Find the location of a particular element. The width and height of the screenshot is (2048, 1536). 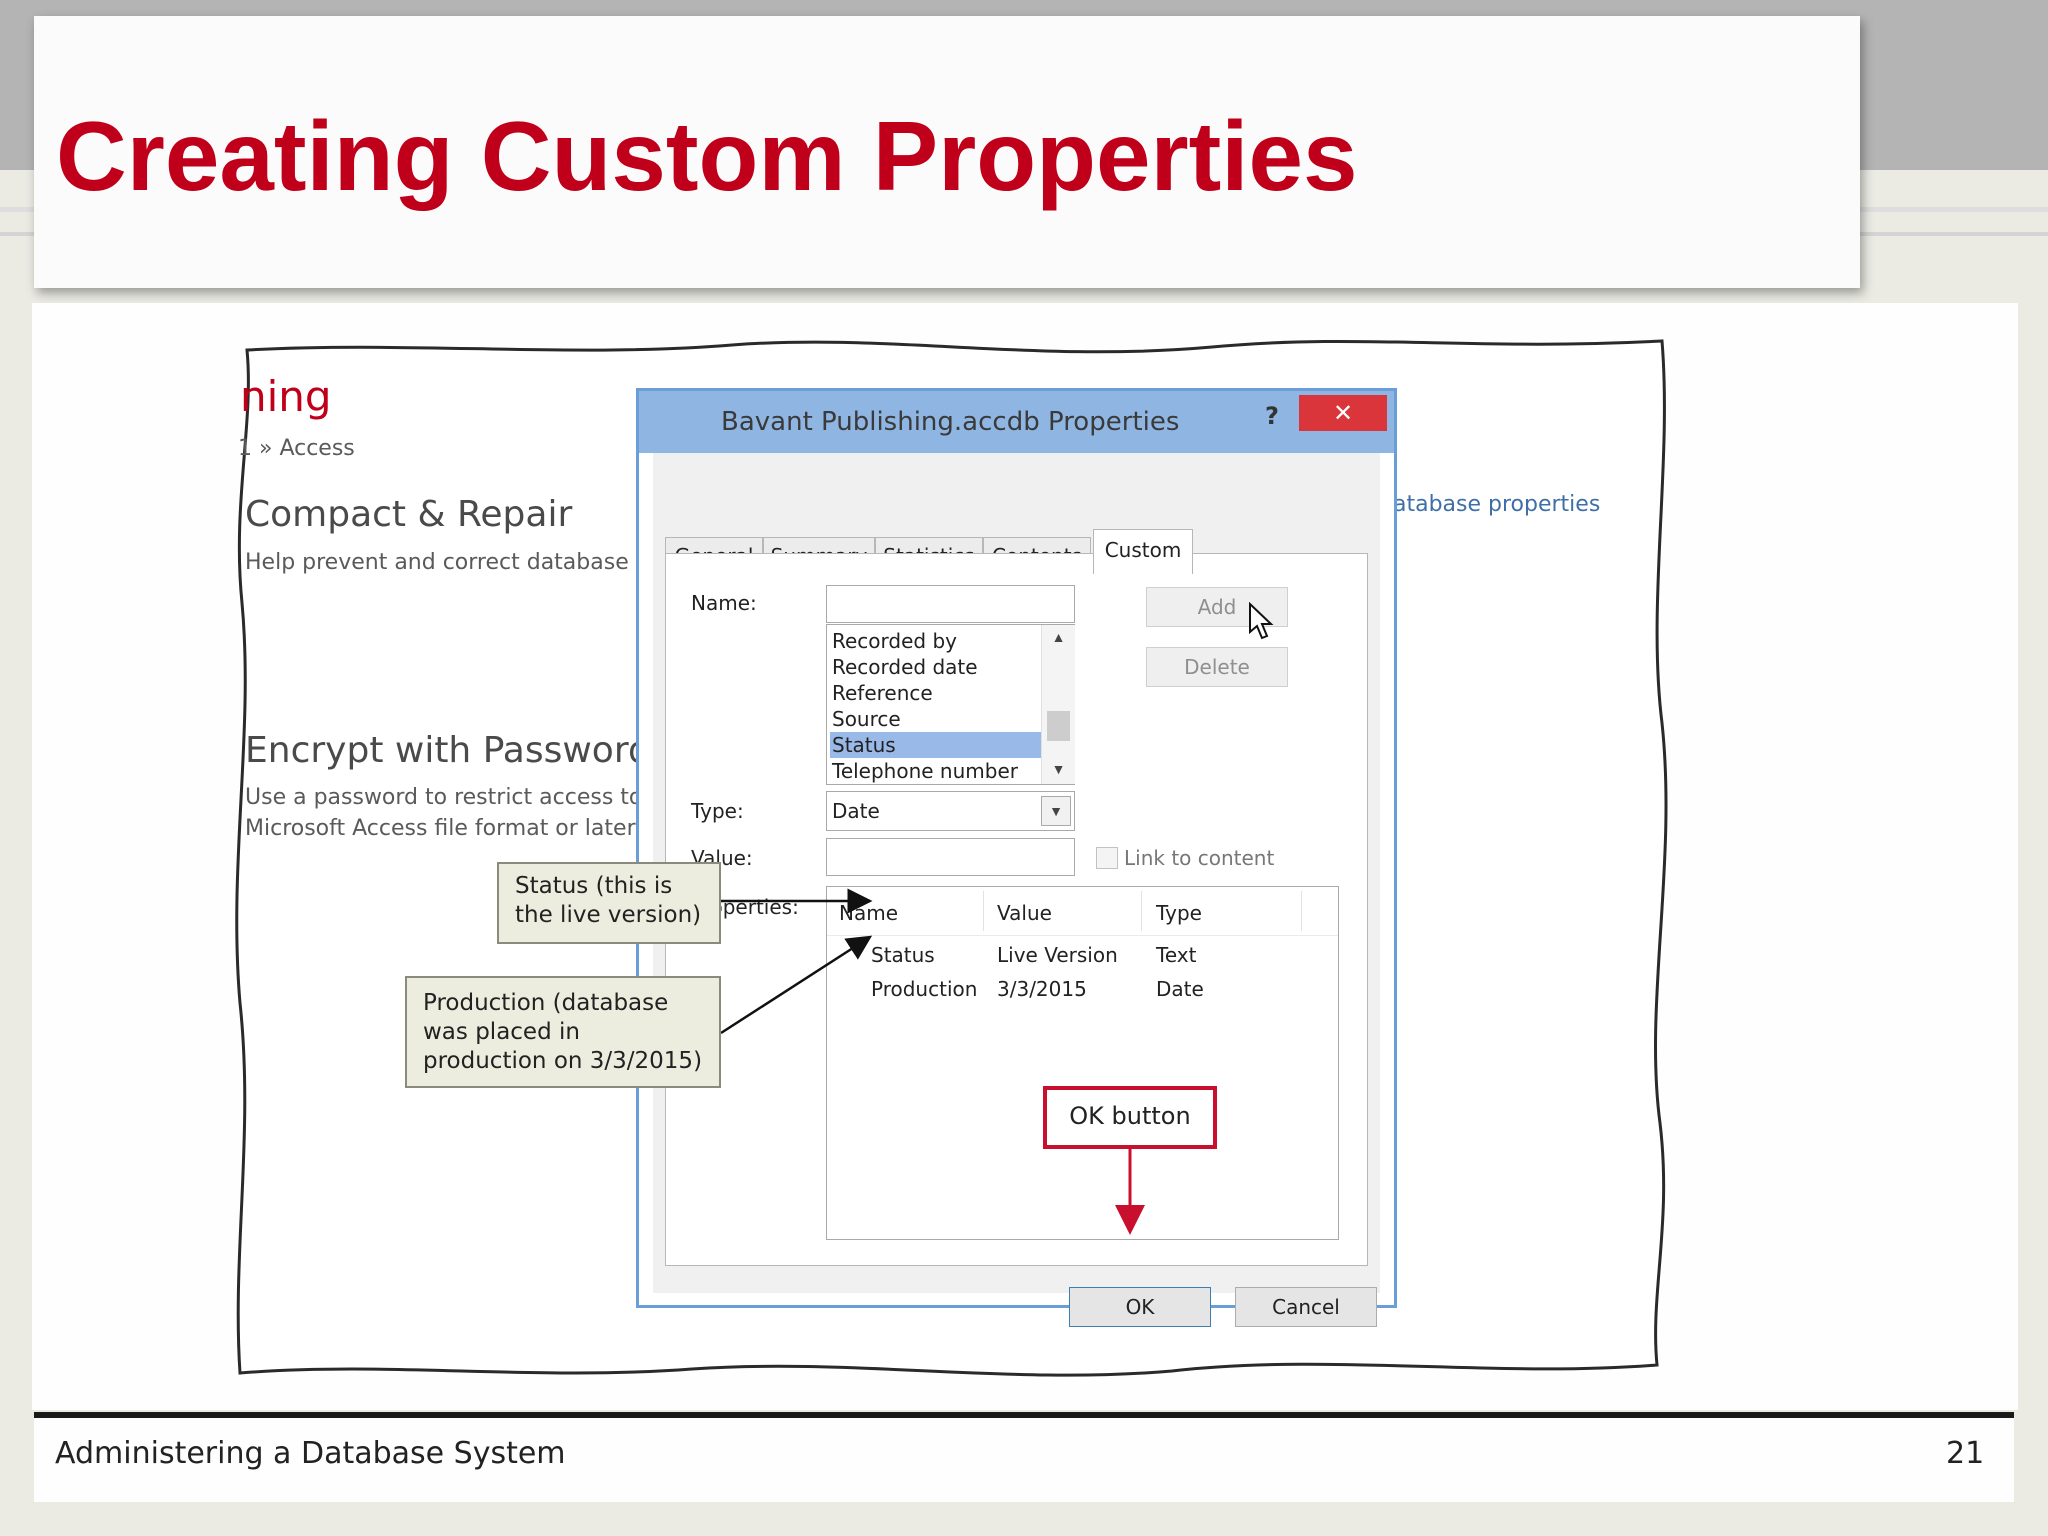

callout-arrows is located at coordinates (932, 1061).